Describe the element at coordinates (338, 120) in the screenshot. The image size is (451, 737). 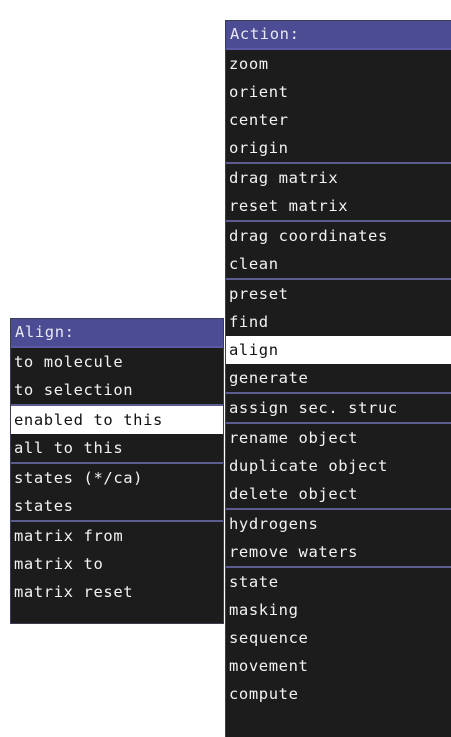
I see `menu-item-center: center` at that location.